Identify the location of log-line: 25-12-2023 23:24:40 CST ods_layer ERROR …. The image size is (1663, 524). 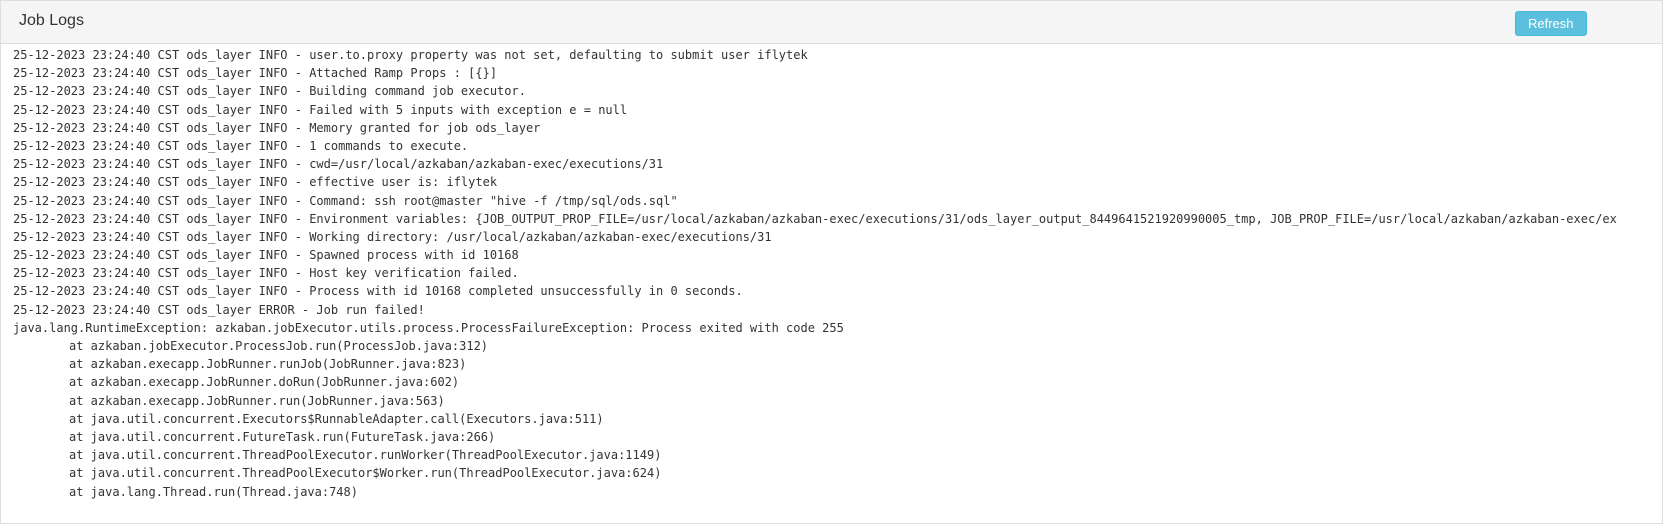
(219, 309).